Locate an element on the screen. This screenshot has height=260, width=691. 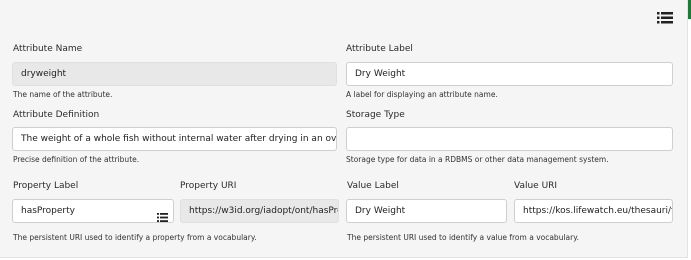
value-uri-field: https://kos.lifewatch.eu/thesauri/fis is located at coordinates (593, 211).